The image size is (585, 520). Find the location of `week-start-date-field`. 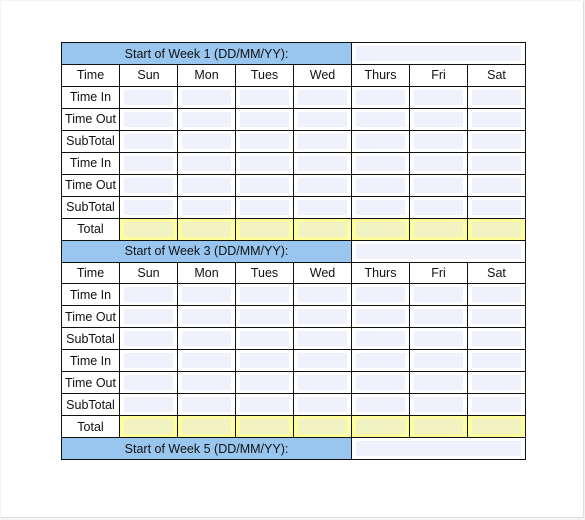

week-start-date-field is located at coordinates (438, 53).